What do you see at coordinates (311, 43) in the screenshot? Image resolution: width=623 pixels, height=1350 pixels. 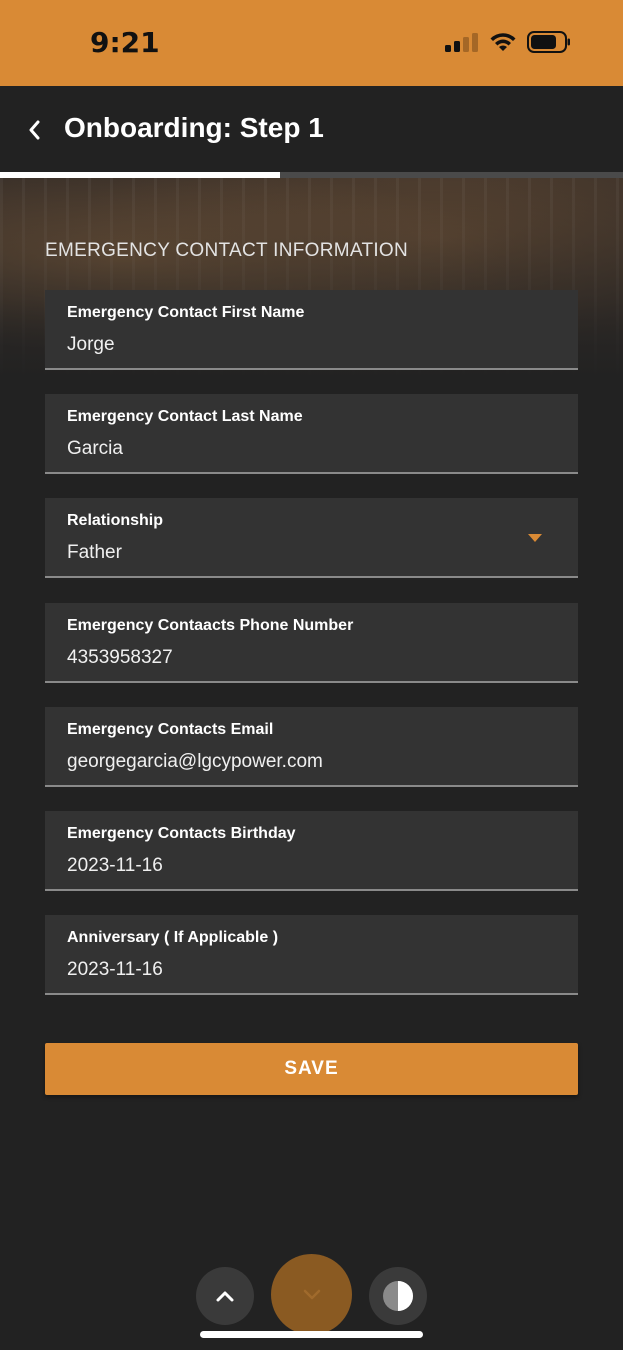 I see `status-bar: 9:21` at bounding box center [311, 43].